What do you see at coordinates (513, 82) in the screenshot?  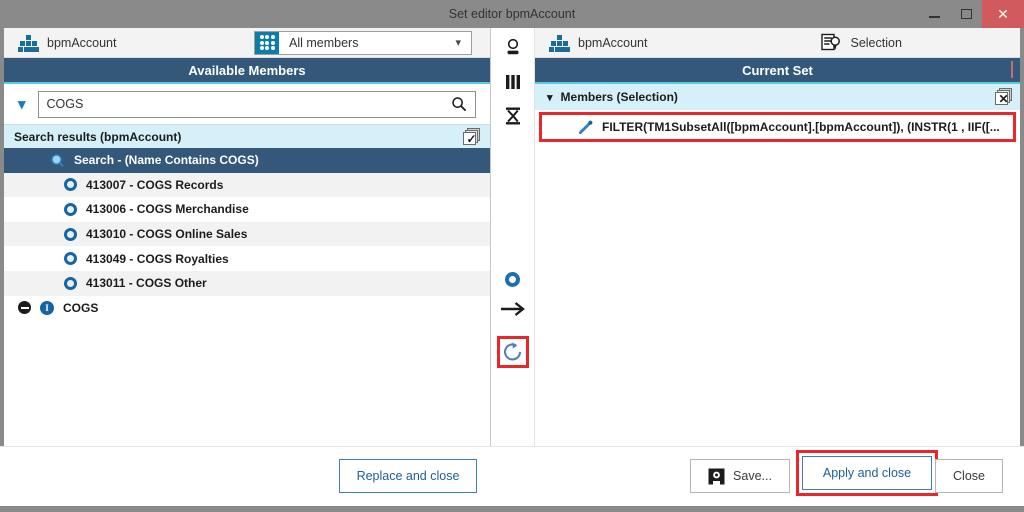 I see `columns-icon` at bounding box center [513, 82].